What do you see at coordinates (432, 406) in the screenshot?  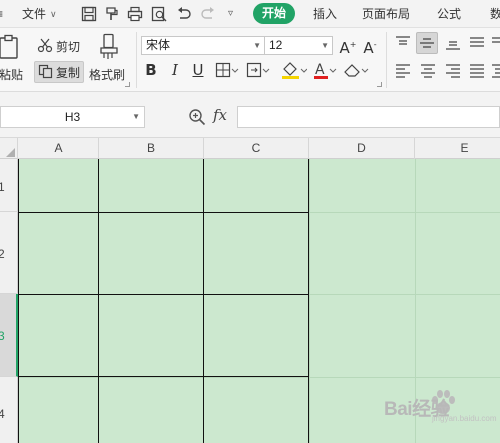 I see `baidu-jingyan-watermark: Bai经验 jingyan.baidu.com` at bounding box center [432, 406].